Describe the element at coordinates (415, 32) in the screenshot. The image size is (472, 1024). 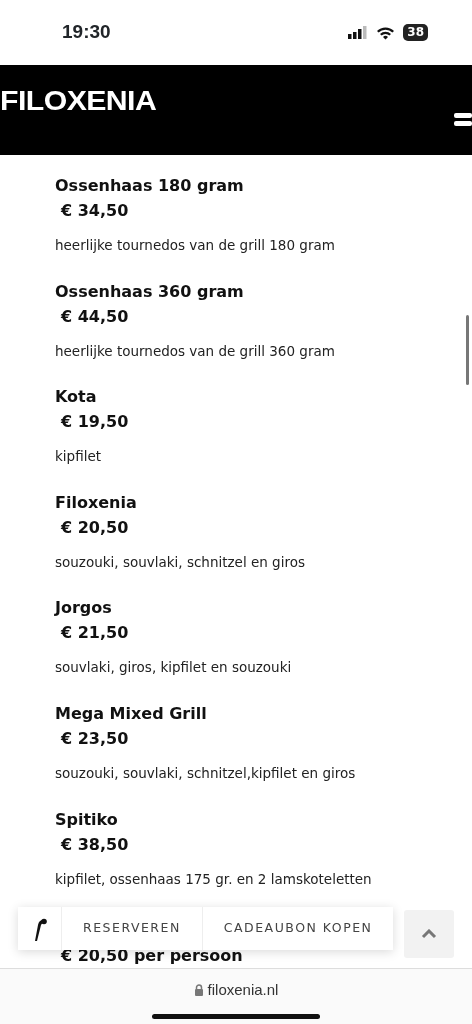
I see `battery-indicator: 38` at that location.